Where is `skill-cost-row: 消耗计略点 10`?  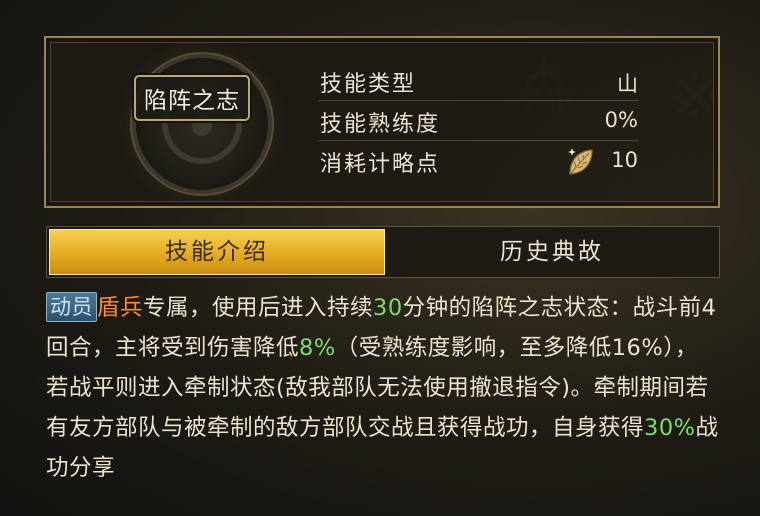 skill-cost-row: 消耗计略点 10 is located at coordinates (478, 162).